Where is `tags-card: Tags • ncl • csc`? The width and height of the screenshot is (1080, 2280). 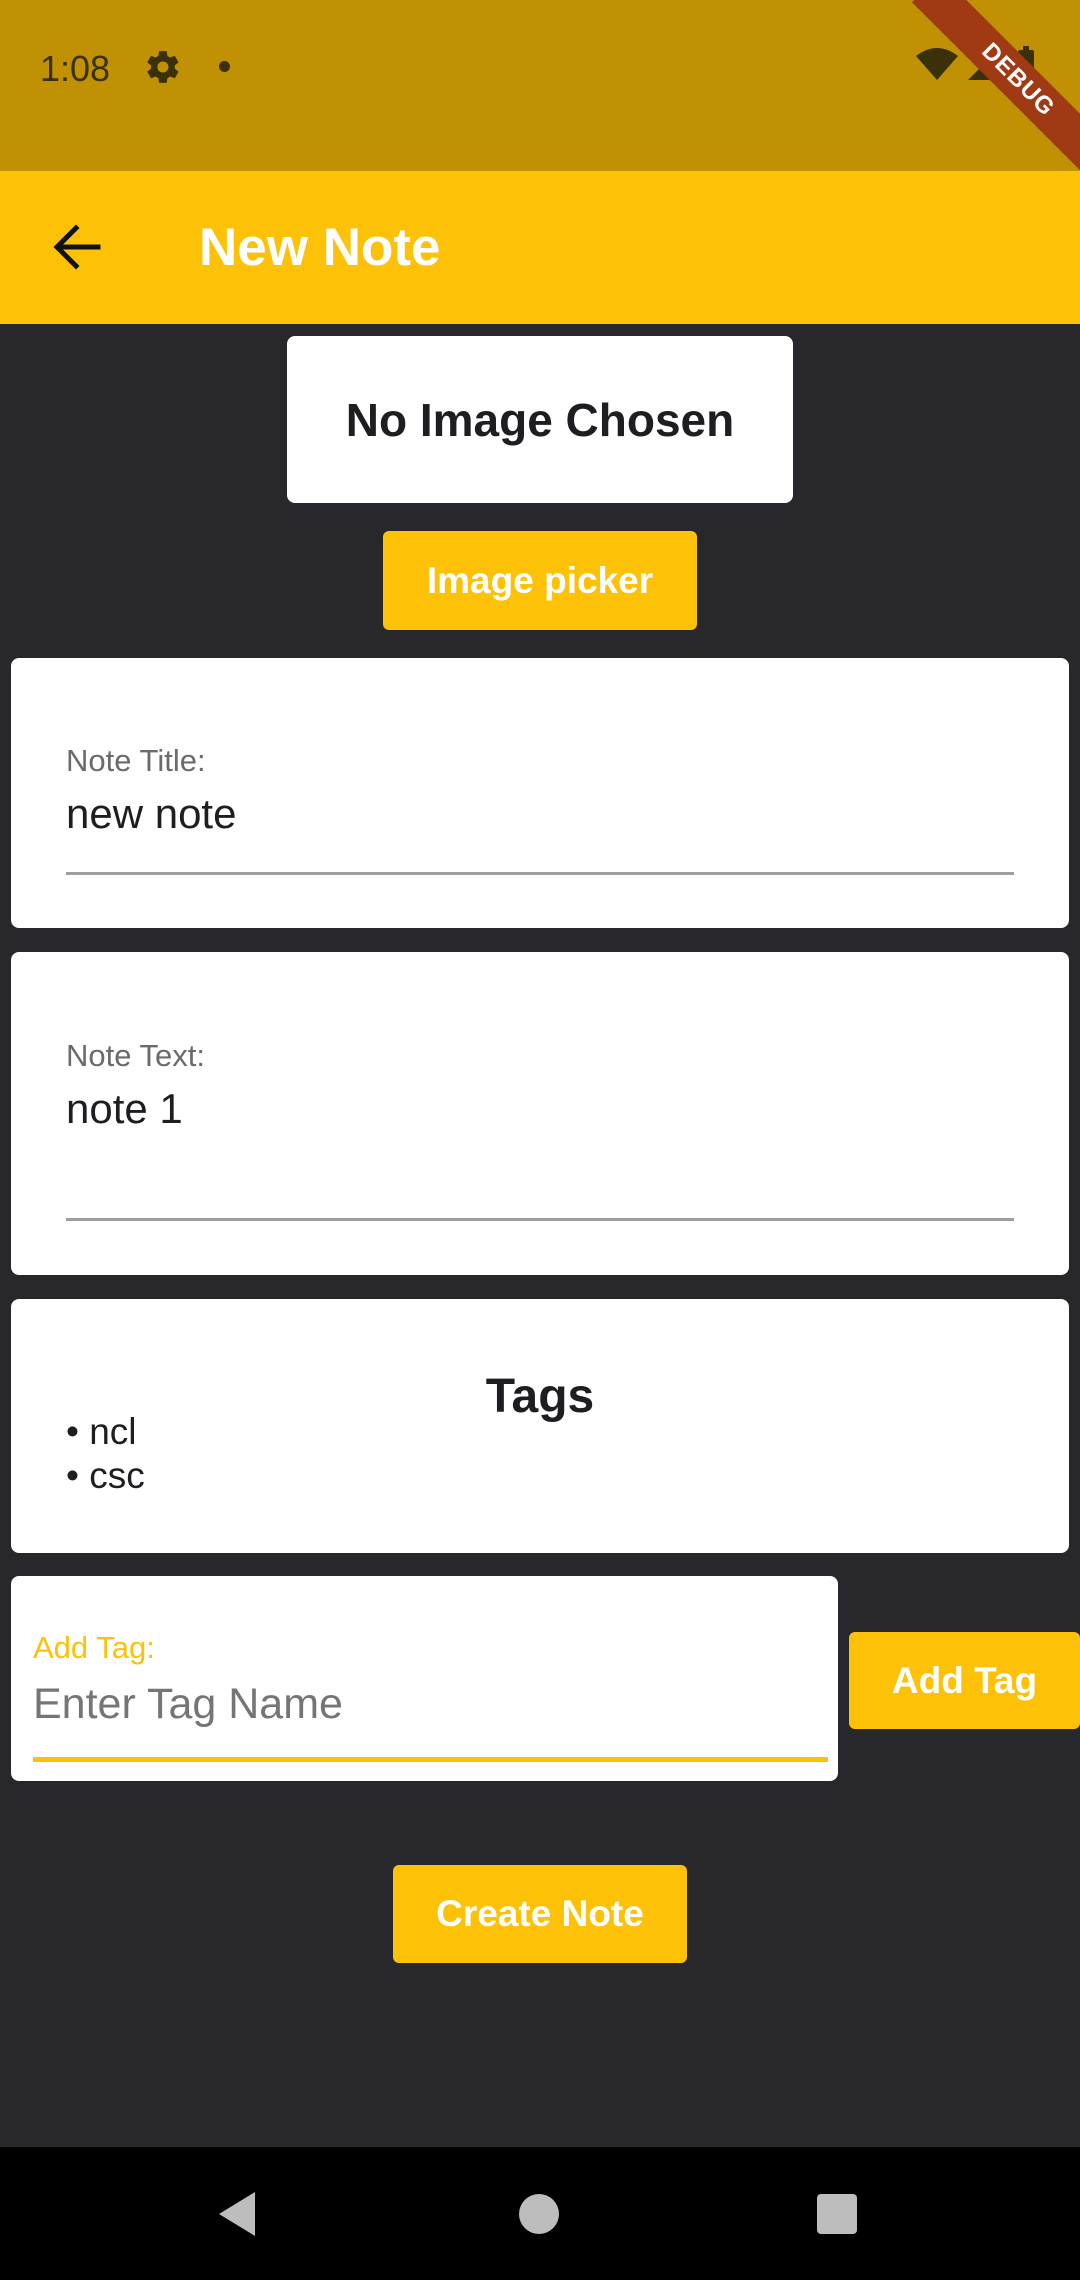 tags-card: Tags • ncl • csc is located at coordinates (540, 1426).